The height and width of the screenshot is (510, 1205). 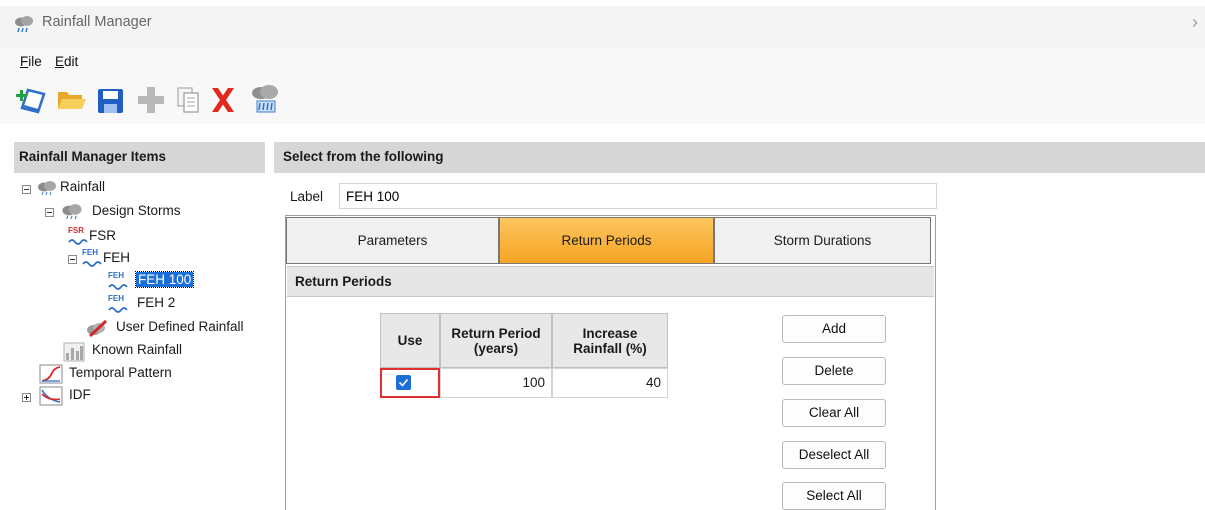 What do you see at coordinates (76, 230) in the screenshot?
I see `fsr-icon-label: FSR` at bounding box center [76, 230].